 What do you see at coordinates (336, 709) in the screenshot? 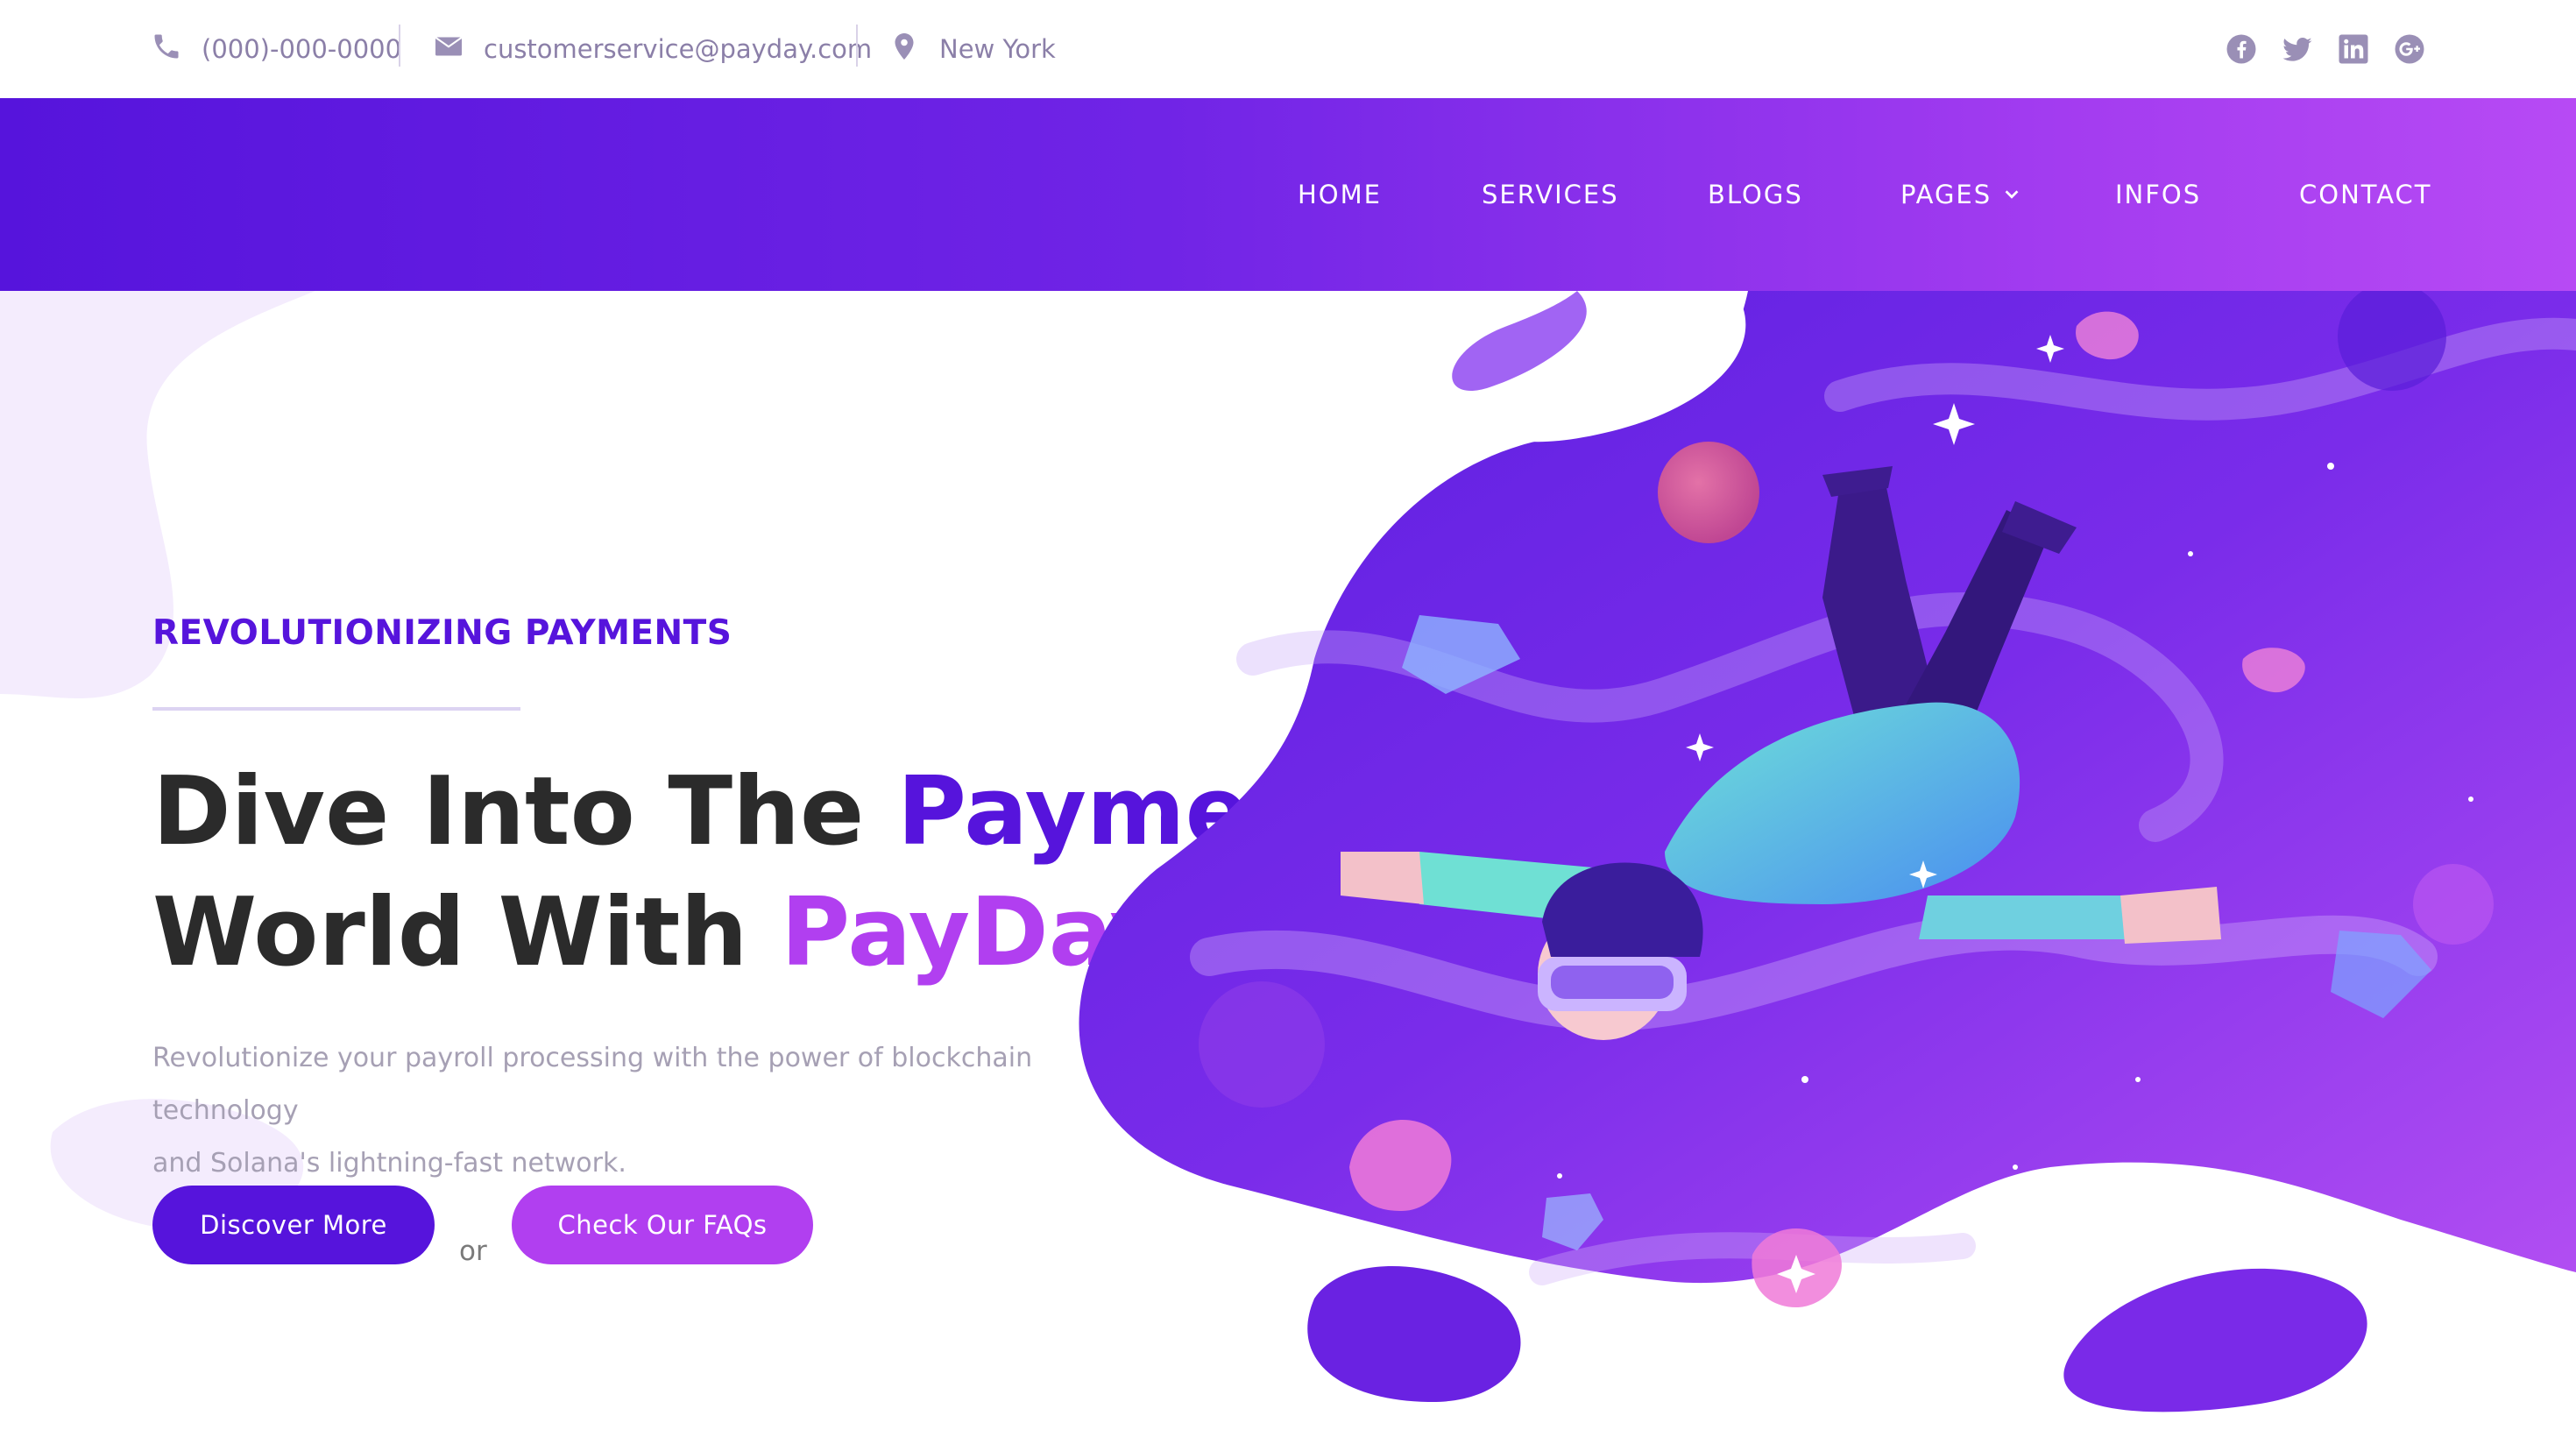
I see `eyebrow-divider` at bounding box center [336, 709].